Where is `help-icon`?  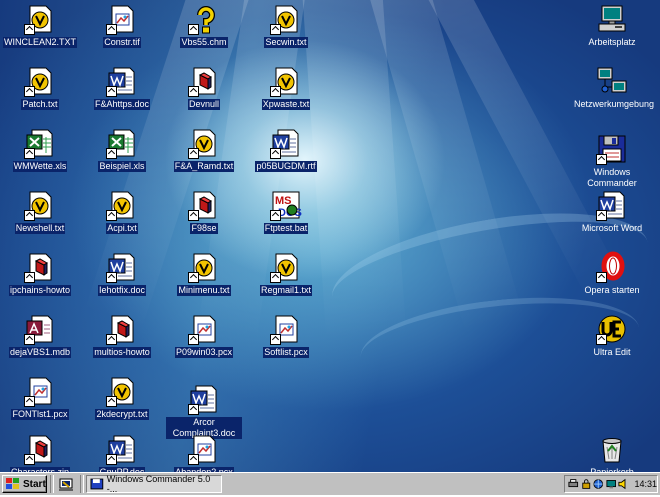 help-icon is located at coordinates (204, 19).